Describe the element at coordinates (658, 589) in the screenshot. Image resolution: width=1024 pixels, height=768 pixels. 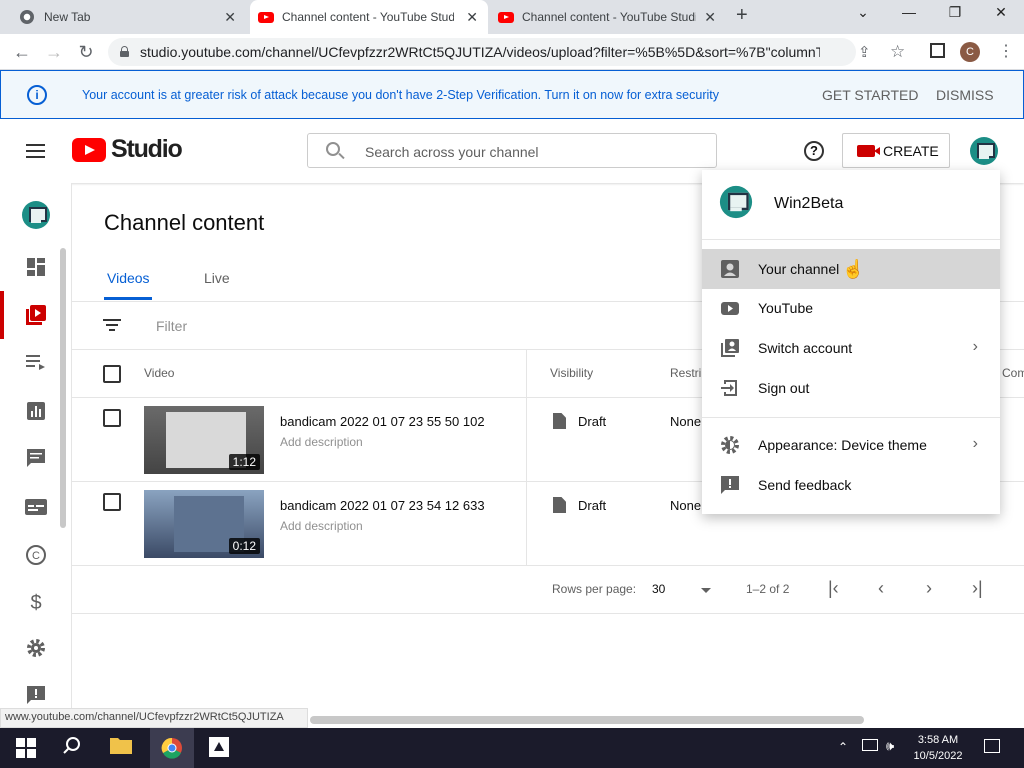
I see `rows-per-page-select: 30` at that location.